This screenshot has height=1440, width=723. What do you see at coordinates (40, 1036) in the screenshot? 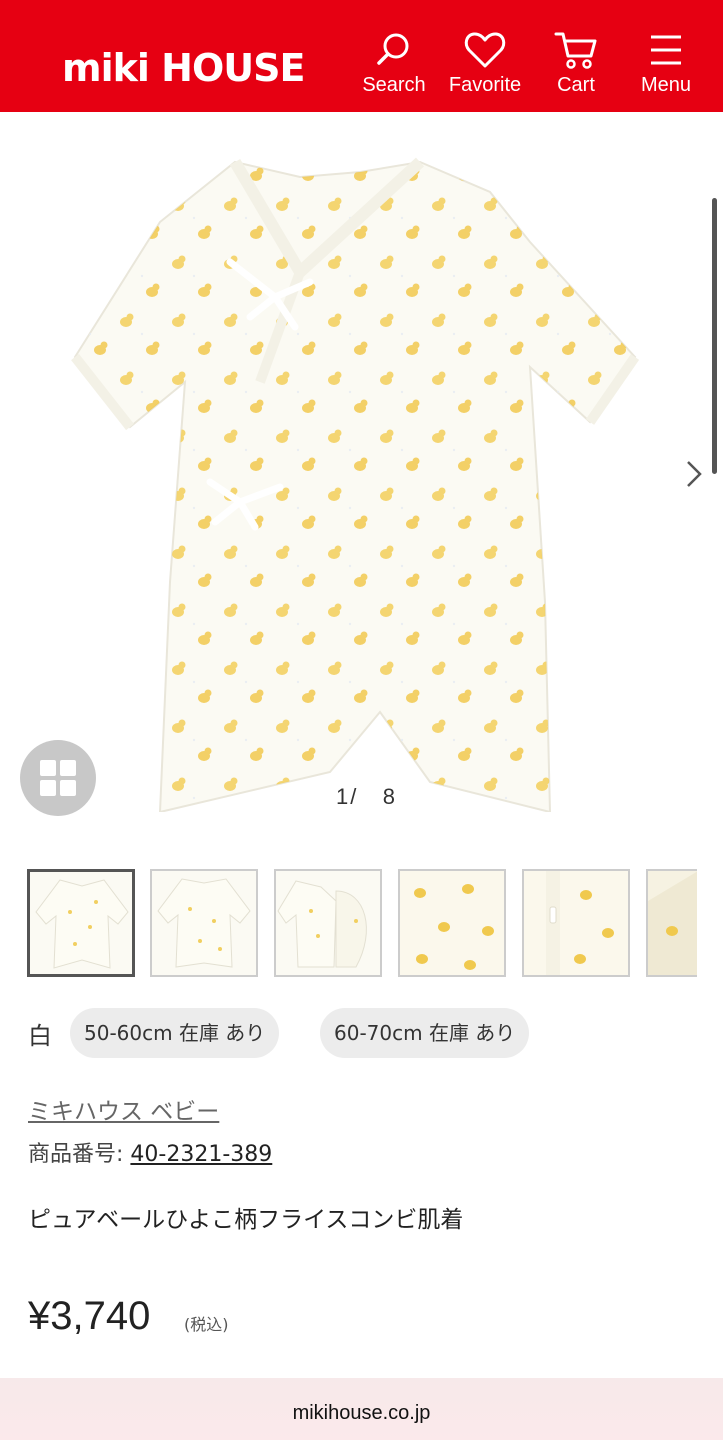
I see `color-label: 白` at bounding box center [40, 1036].